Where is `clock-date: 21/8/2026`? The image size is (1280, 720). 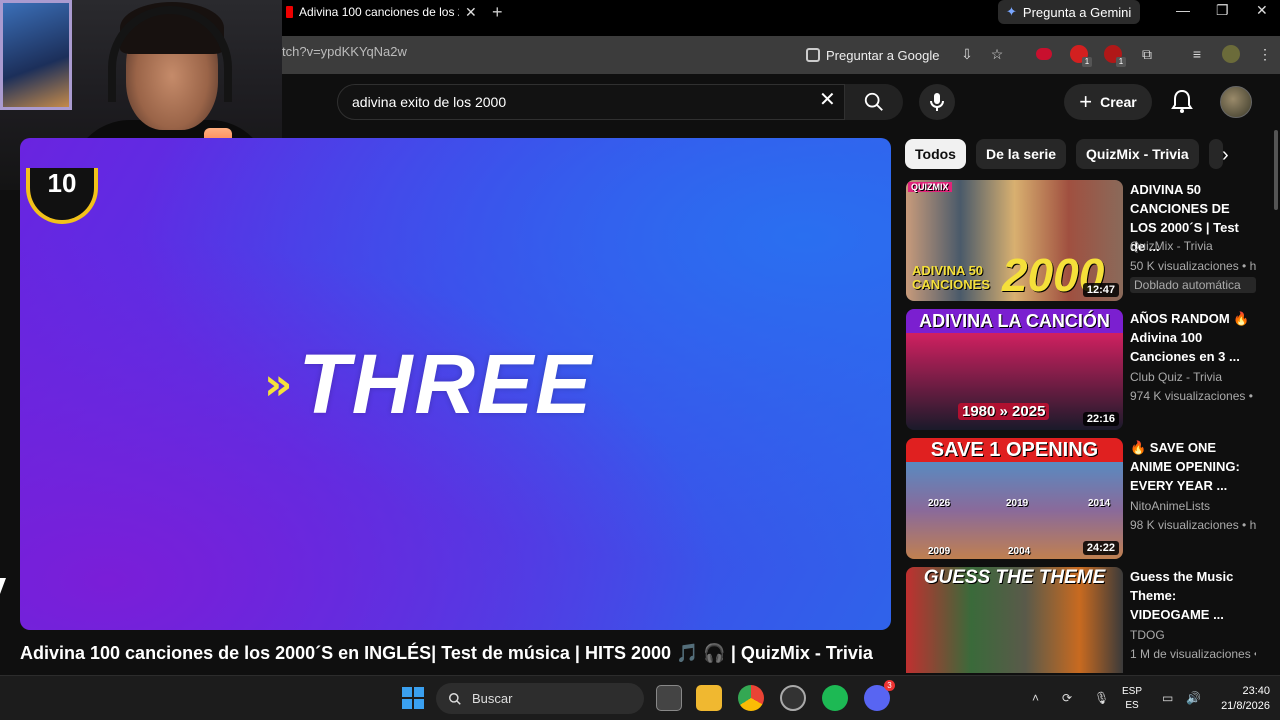
clock-date: 21/8/2026 is located at coordinates (1245, 706).